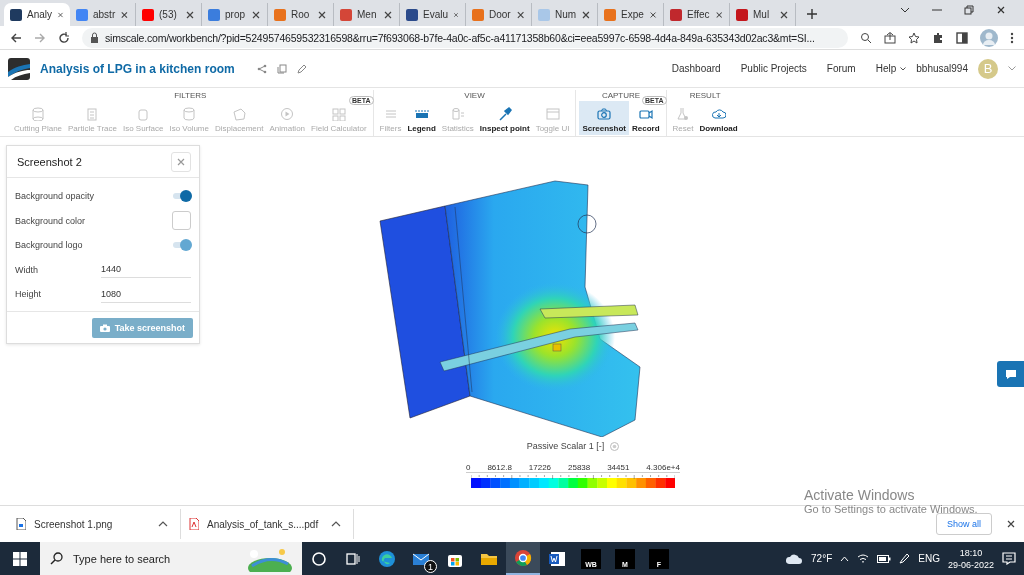 Image resolution: width=1024 pixels, height=575 pixels. Describe the element at coordinates (37, 14) in the screenshot. I see `browser-tab: Analy` at that location.